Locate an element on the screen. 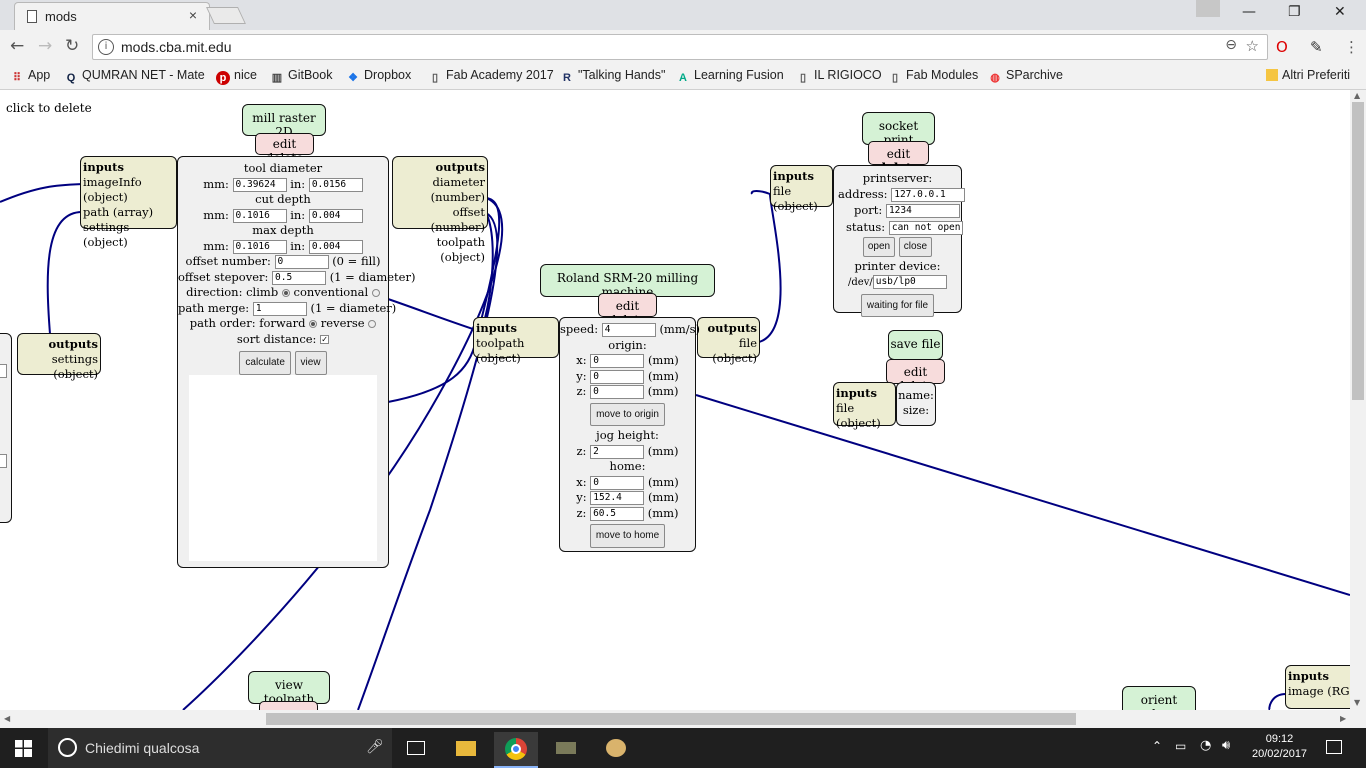 This screenshot has width=1366, height=768. output-port: offset (number) is located at coordinates (458, 219).